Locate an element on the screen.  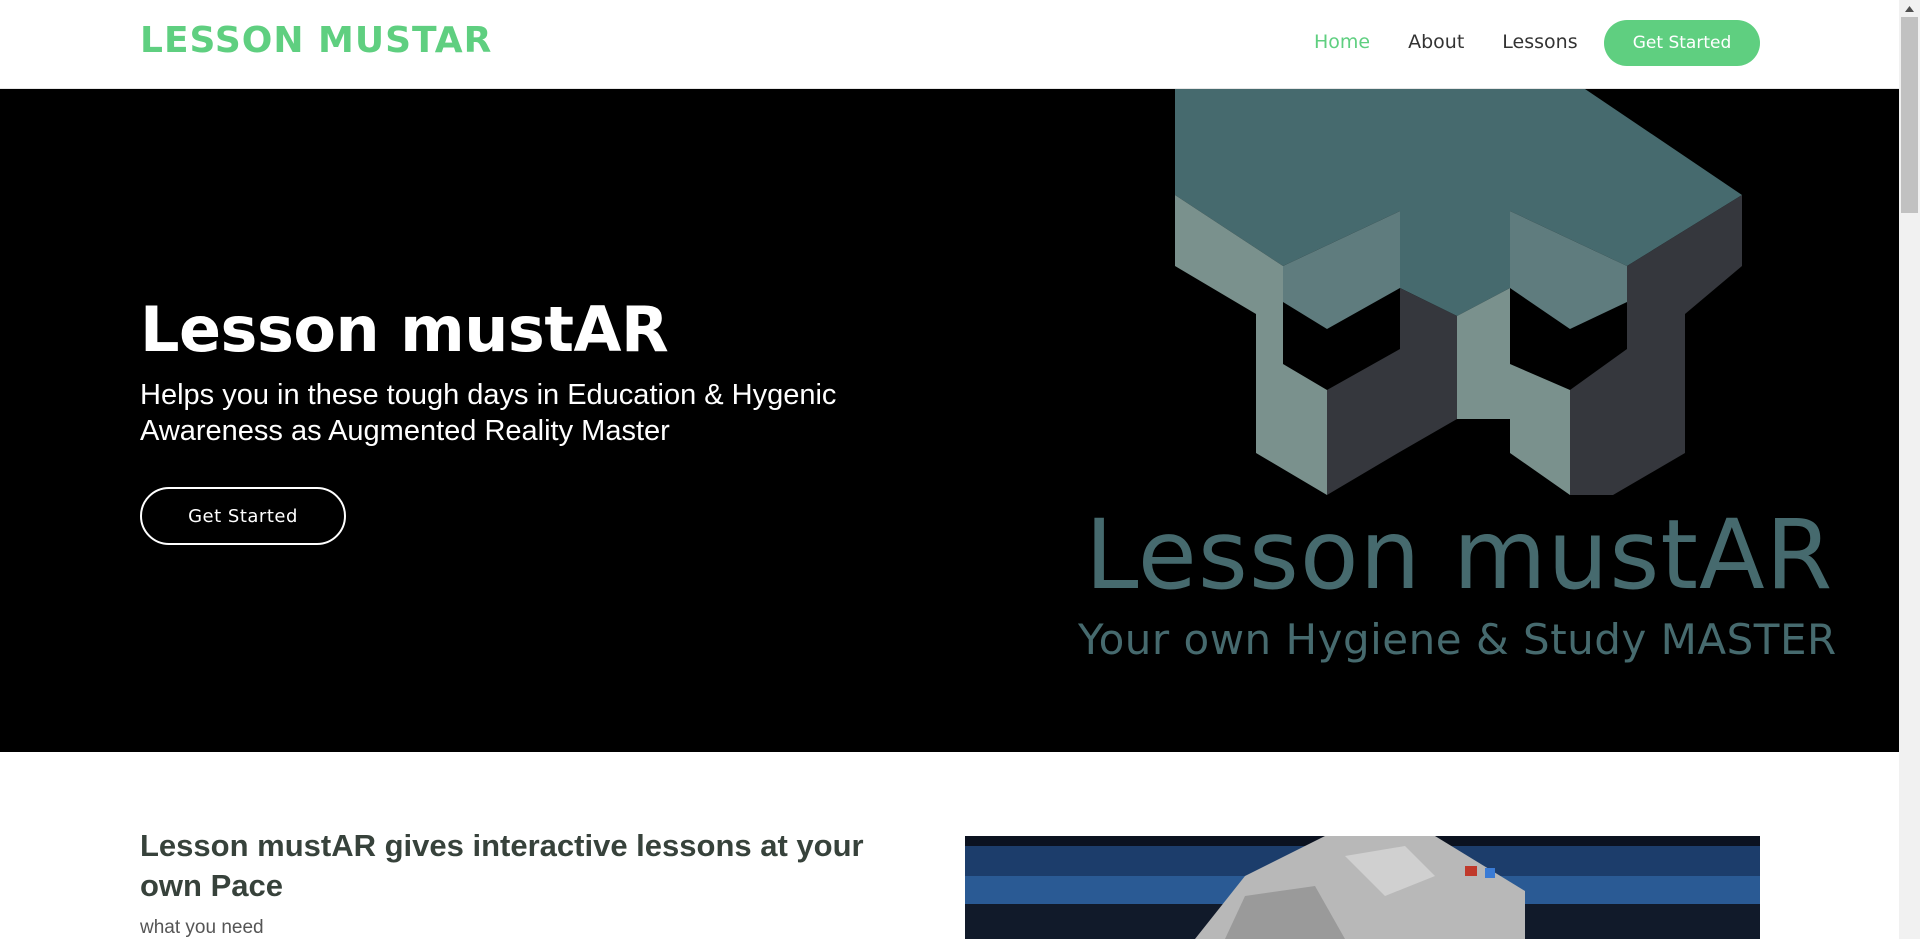
nav-lessons-link: Lessons is located at coordinates (1539, 42).